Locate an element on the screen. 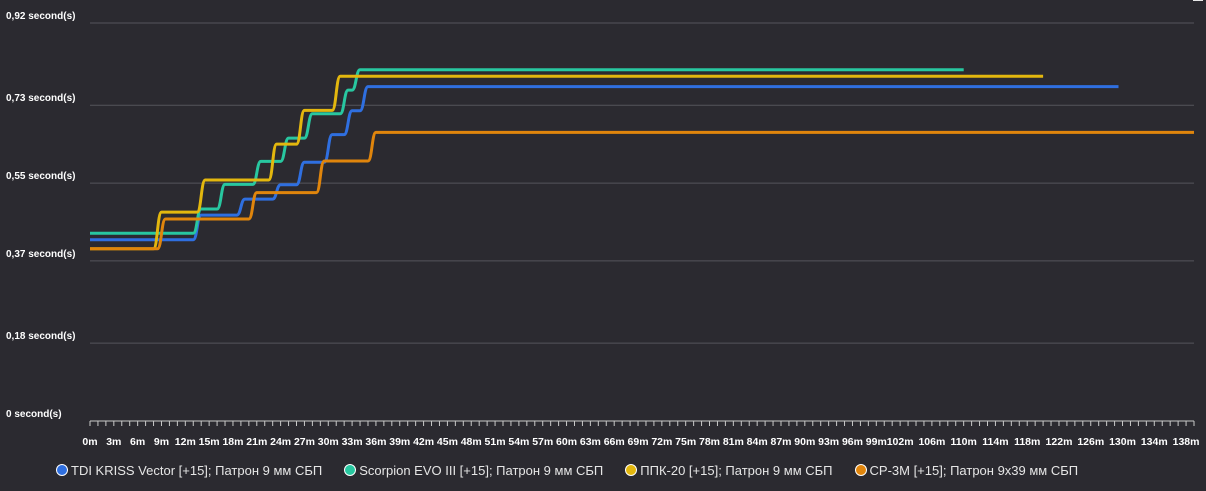 This screenshot has height=491, width=1206. legend-item: ППК-20 [+15]; Патрон 9 мм СБП is located at coordinates (729, 470).